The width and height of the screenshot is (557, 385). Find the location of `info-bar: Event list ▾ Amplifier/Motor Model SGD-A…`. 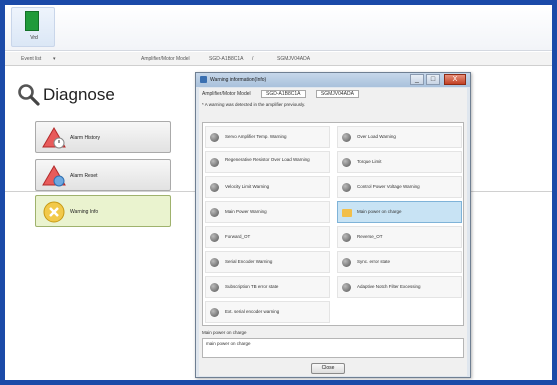

info-bar: Event list ▾ Amplifier/Motor Model SGD-A… is located at coordinates (278, 59).